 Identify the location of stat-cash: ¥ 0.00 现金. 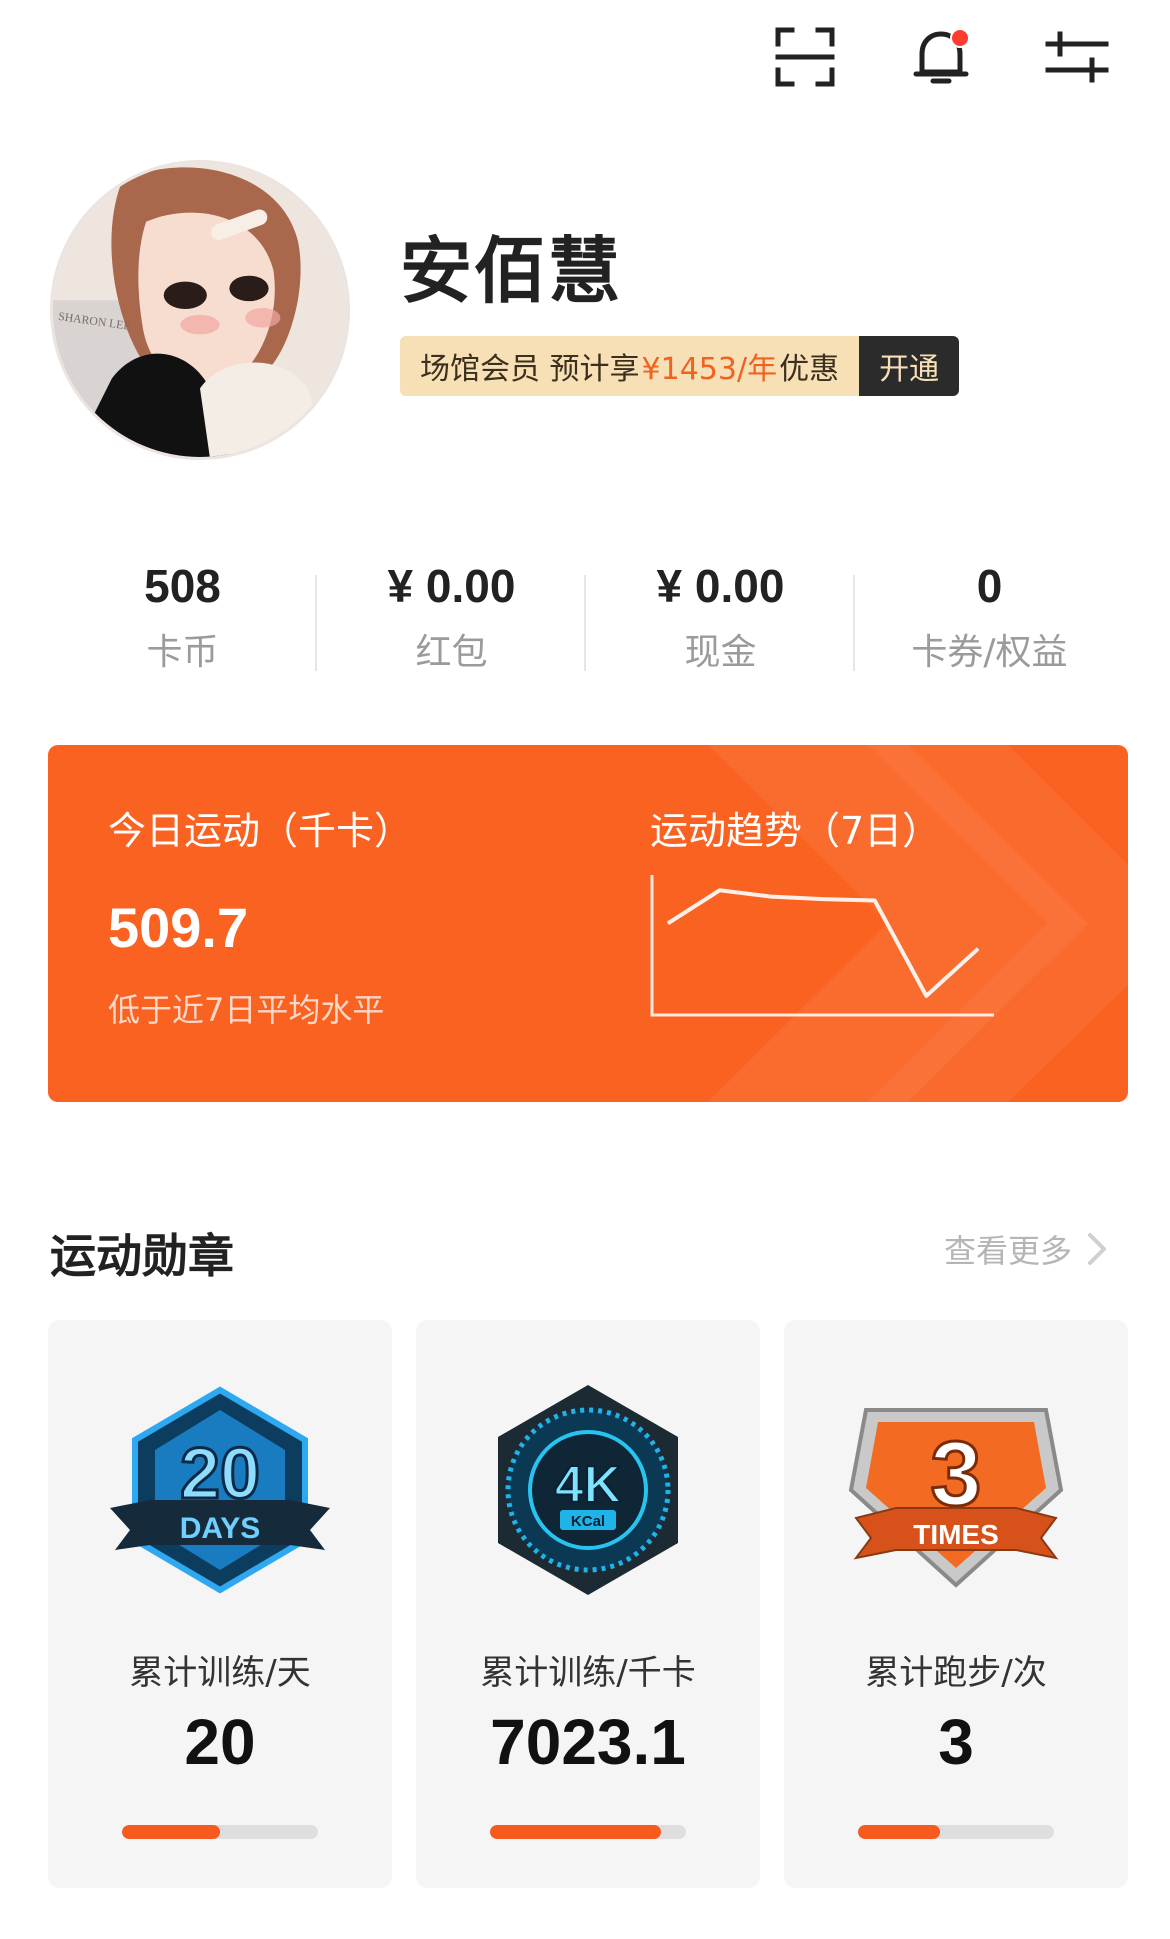
(720, 615).